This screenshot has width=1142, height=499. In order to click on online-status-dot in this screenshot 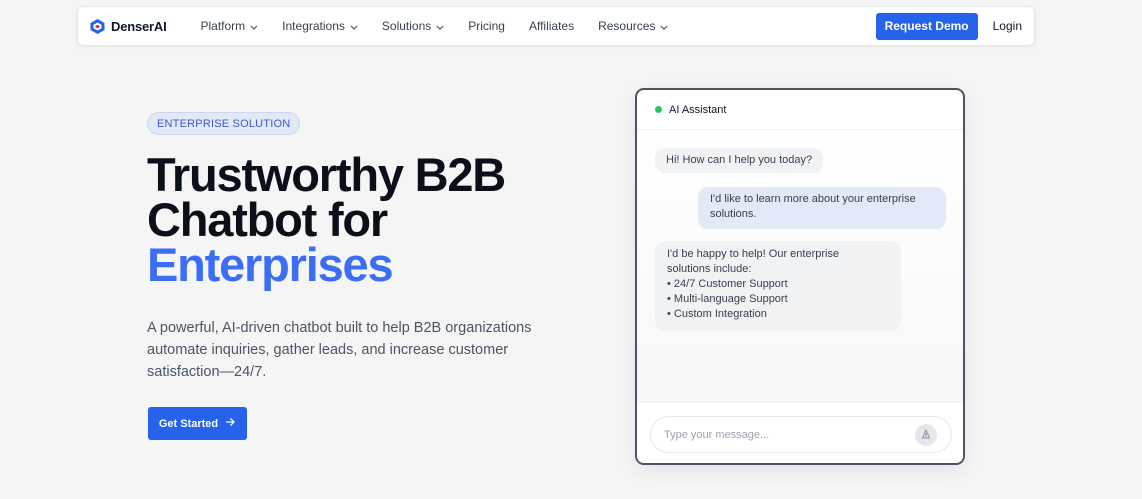, I will do `click(658, 109)`.